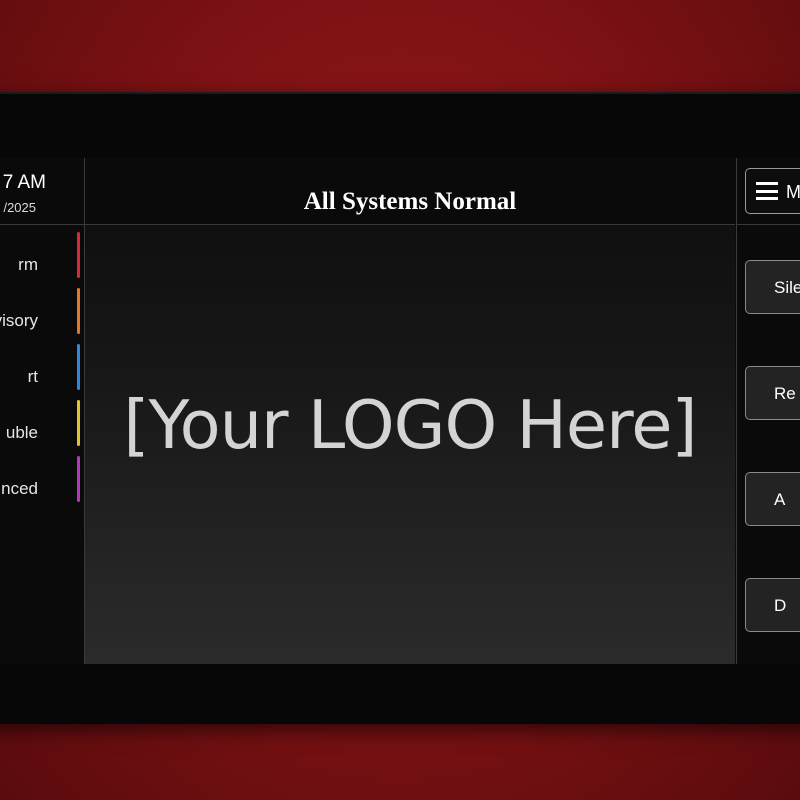  I want to click on status-item-alert: rt, so click(42, 368).